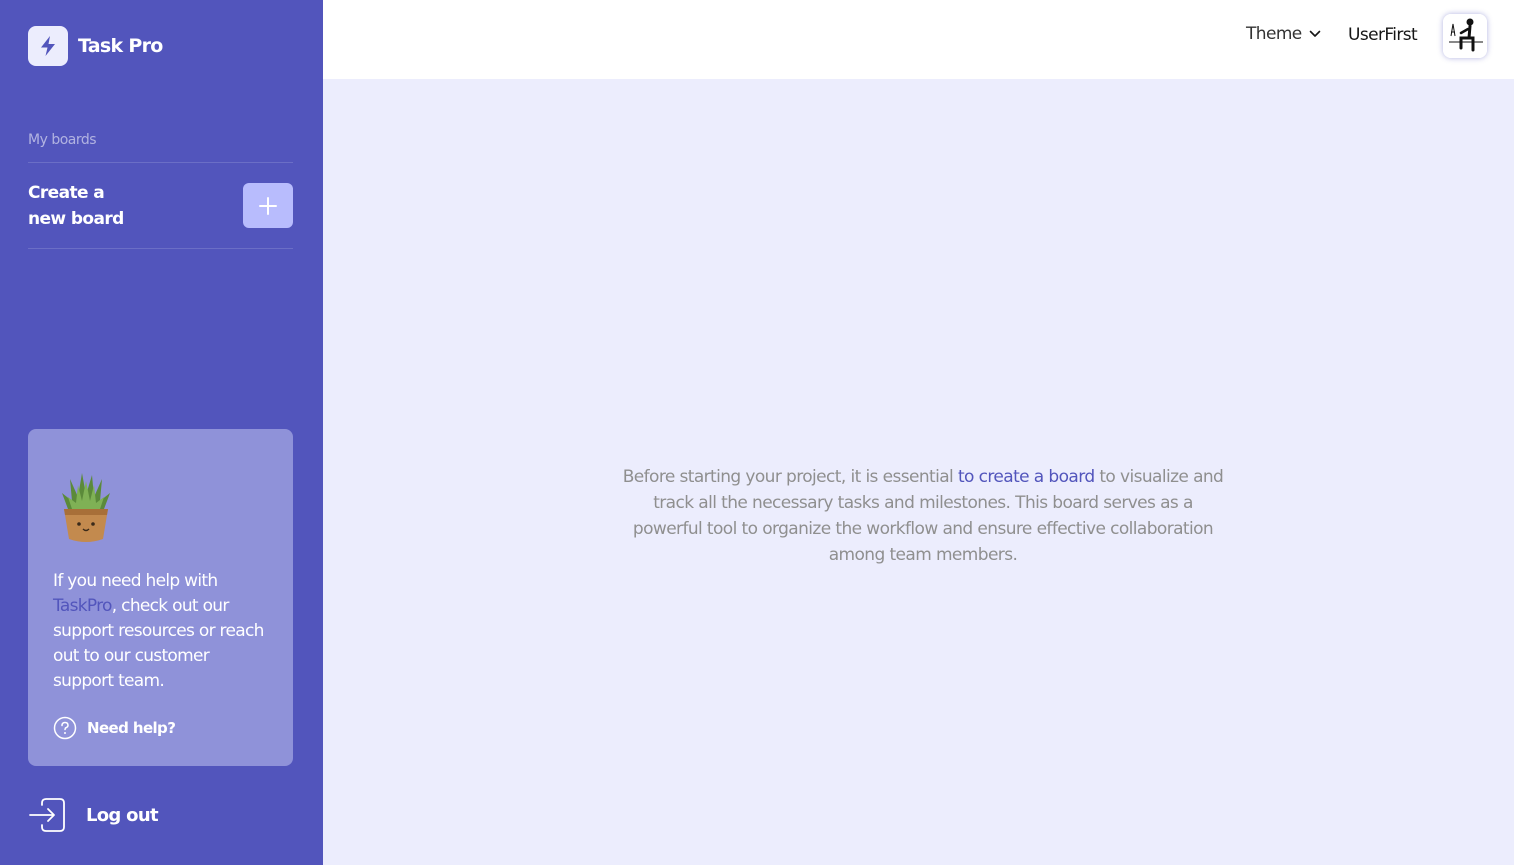 This screenshot has height=865, width=1514. I want to click on cactus-plant-icon, so click(86, 507).